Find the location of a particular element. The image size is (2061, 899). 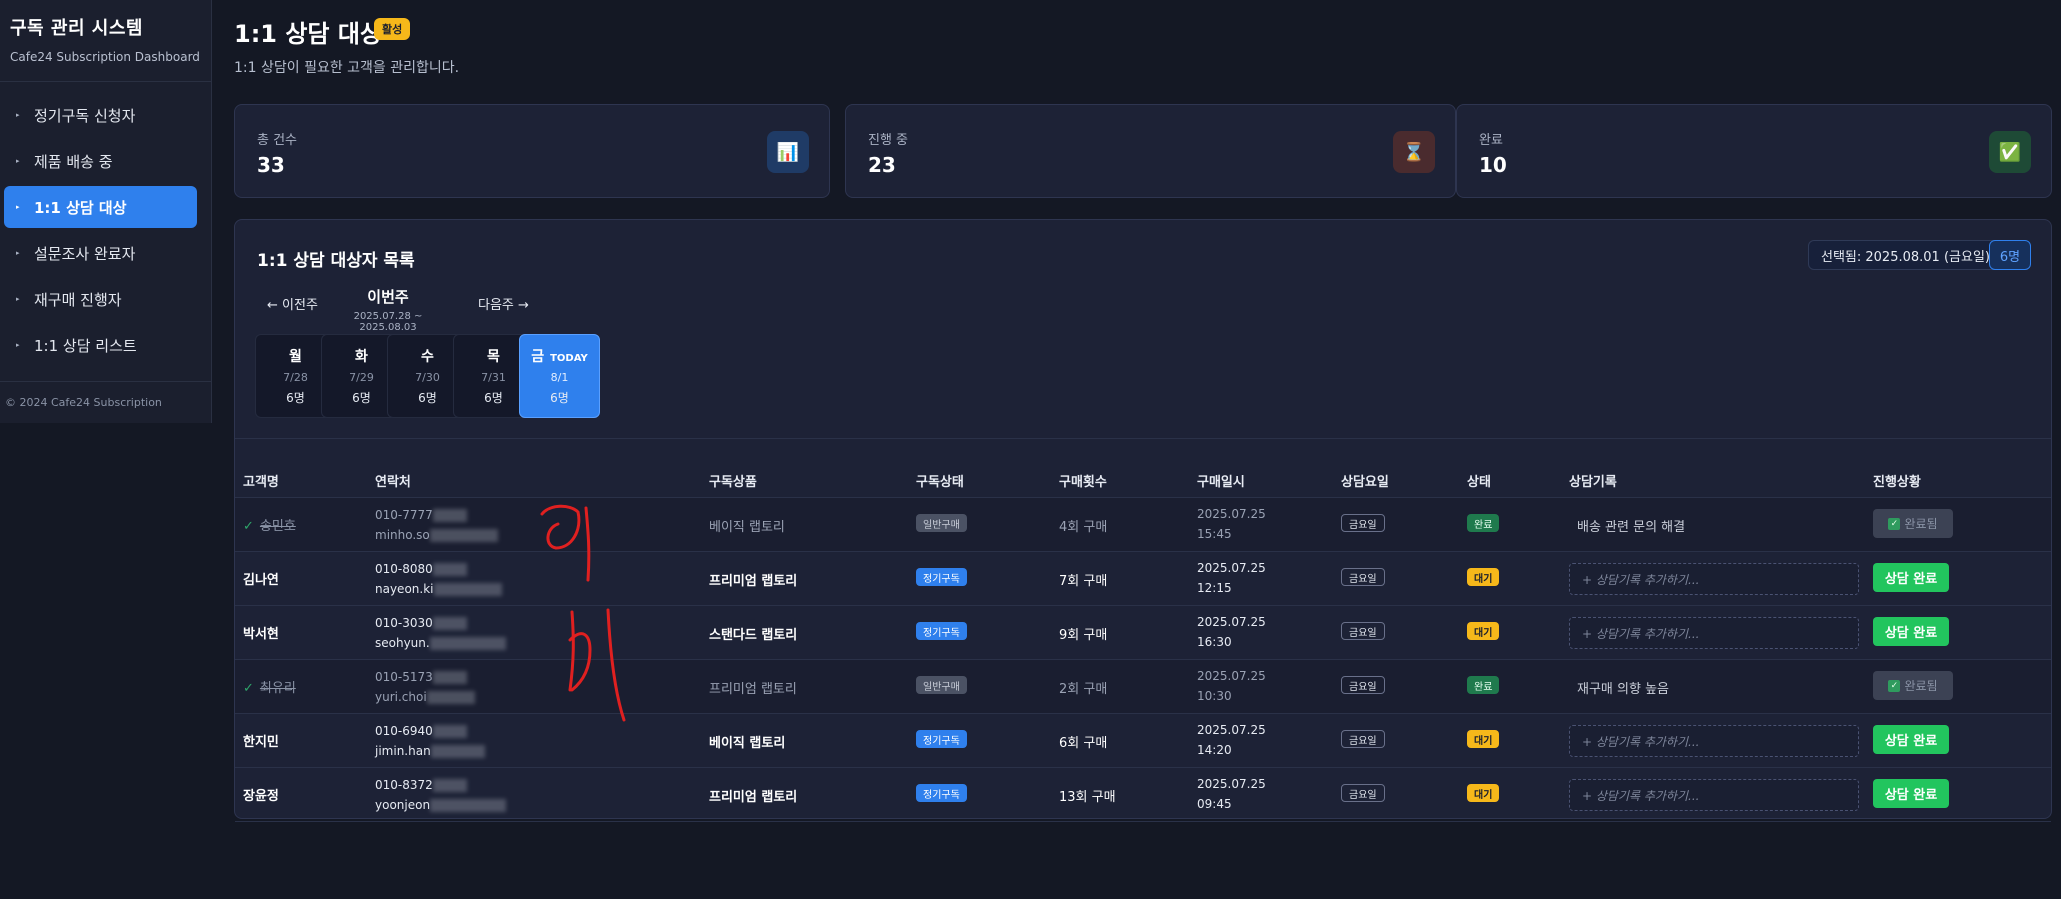

current-week-label: 이번주 is located at coordinates (388, 297).